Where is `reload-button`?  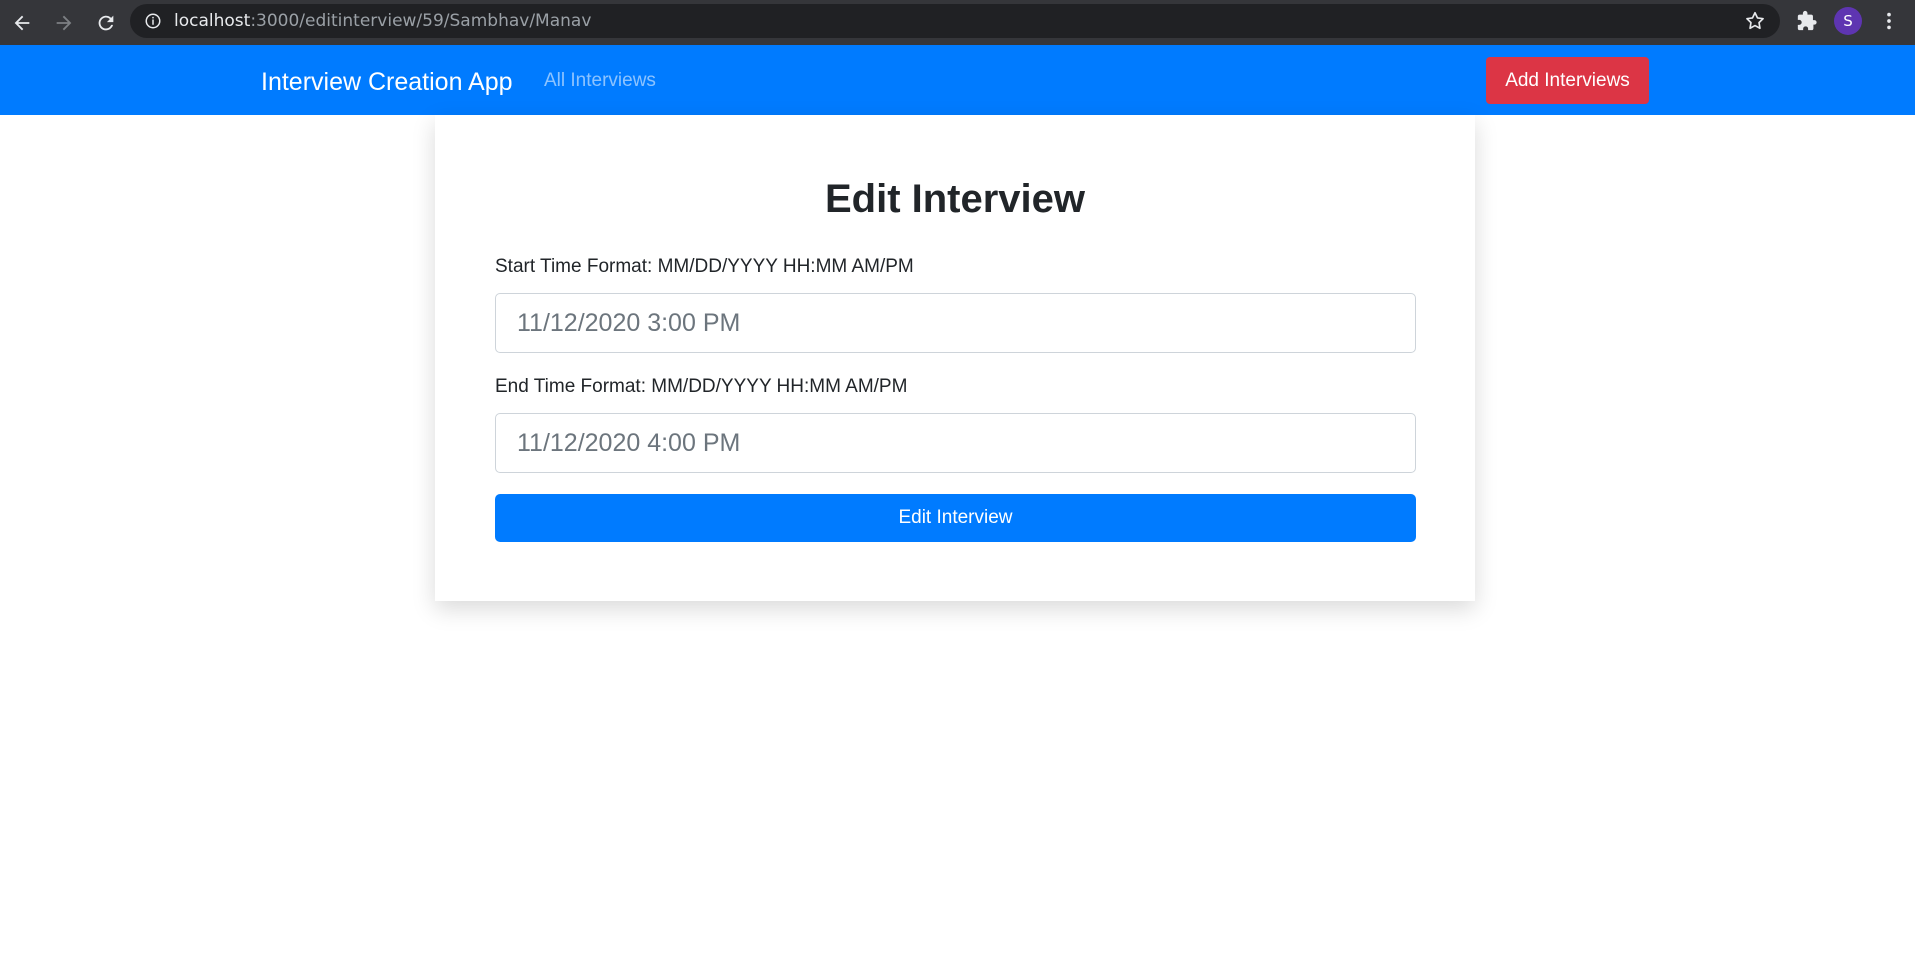 reload-button is located at coordinates (106, 23).